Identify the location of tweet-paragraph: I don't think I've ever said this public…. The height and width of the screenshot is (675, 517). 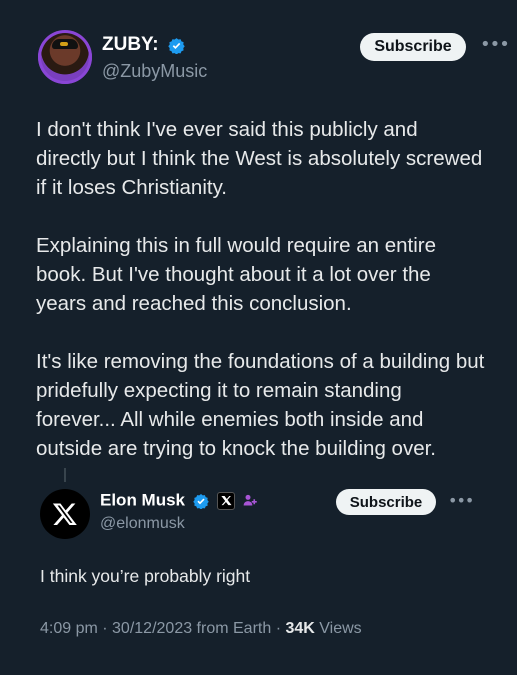
(259, 158).